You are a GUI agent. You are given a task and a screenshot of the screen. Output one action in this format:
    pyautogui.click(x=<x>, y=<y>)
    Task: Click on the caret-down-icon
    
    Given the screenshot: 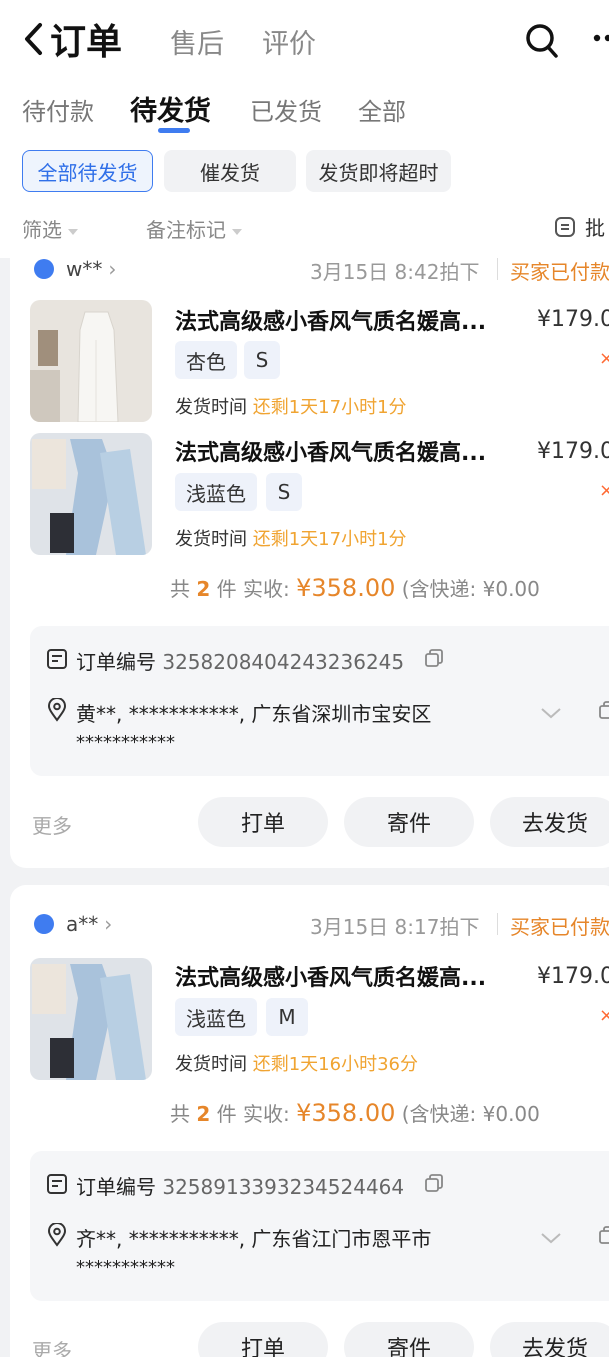 What is the action you would take?
    pyautogui.click(x=237, y=231)
    